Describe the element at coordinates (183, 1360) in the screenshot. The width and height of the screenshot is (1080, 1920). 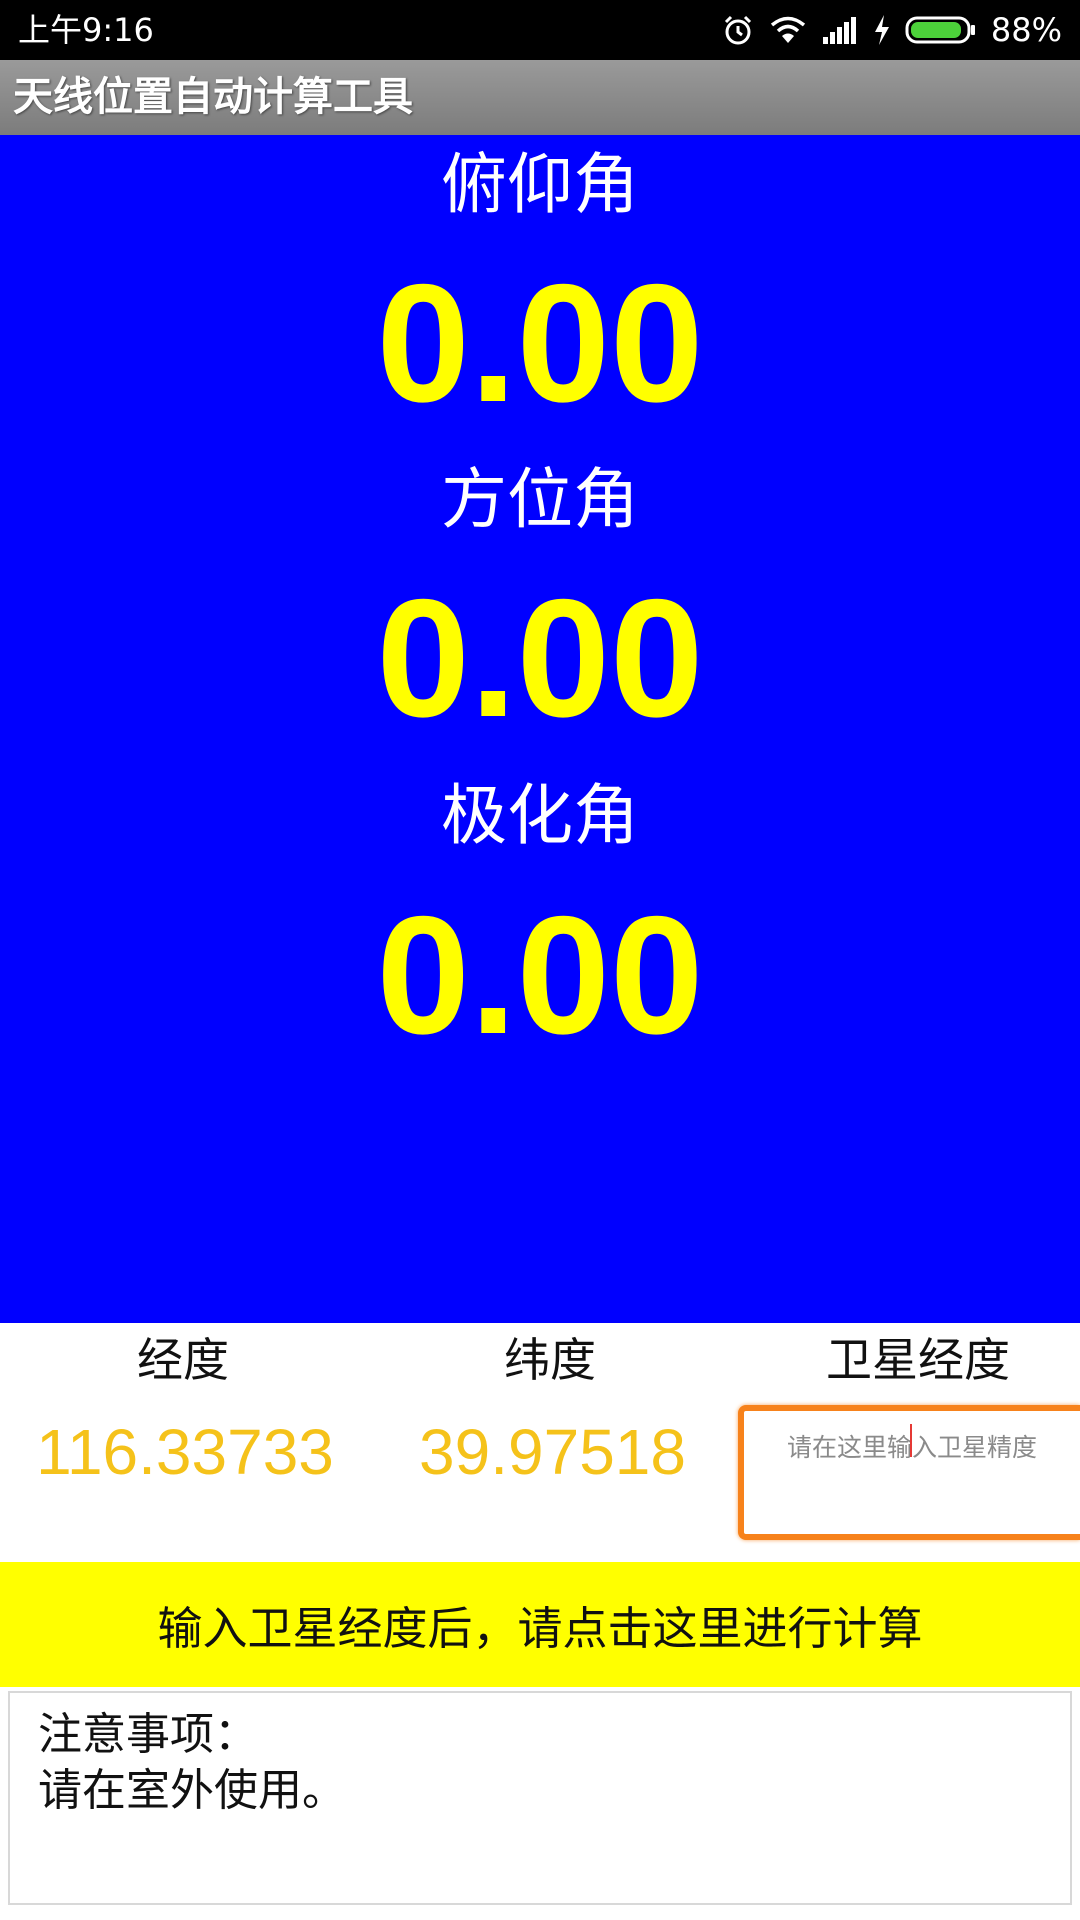
I see `longitude-label: 经度` at that location.